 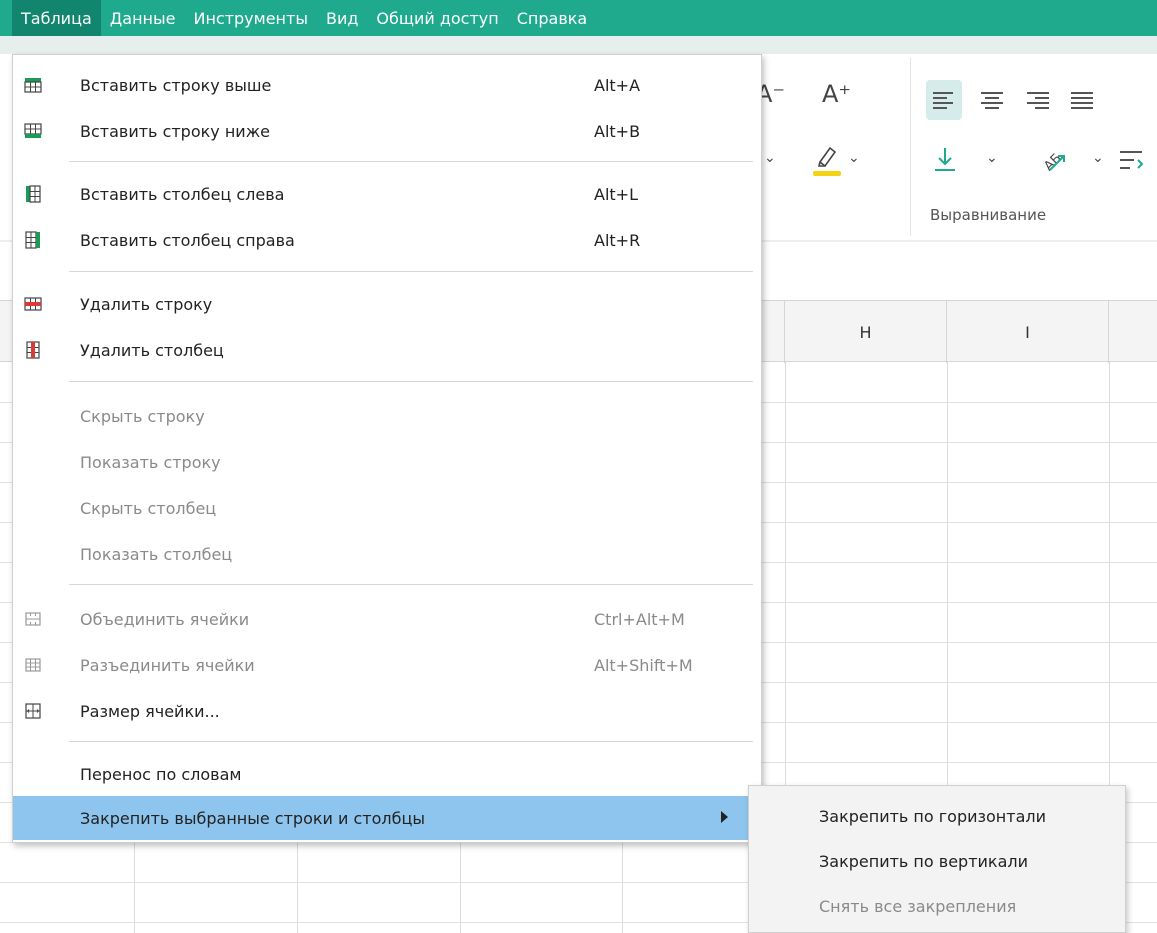 What do you see at coordinates (387, 350) in the screenshot?
I see `menu-item-delete-column: Удалить столбец` at bounding box center [387, 350].